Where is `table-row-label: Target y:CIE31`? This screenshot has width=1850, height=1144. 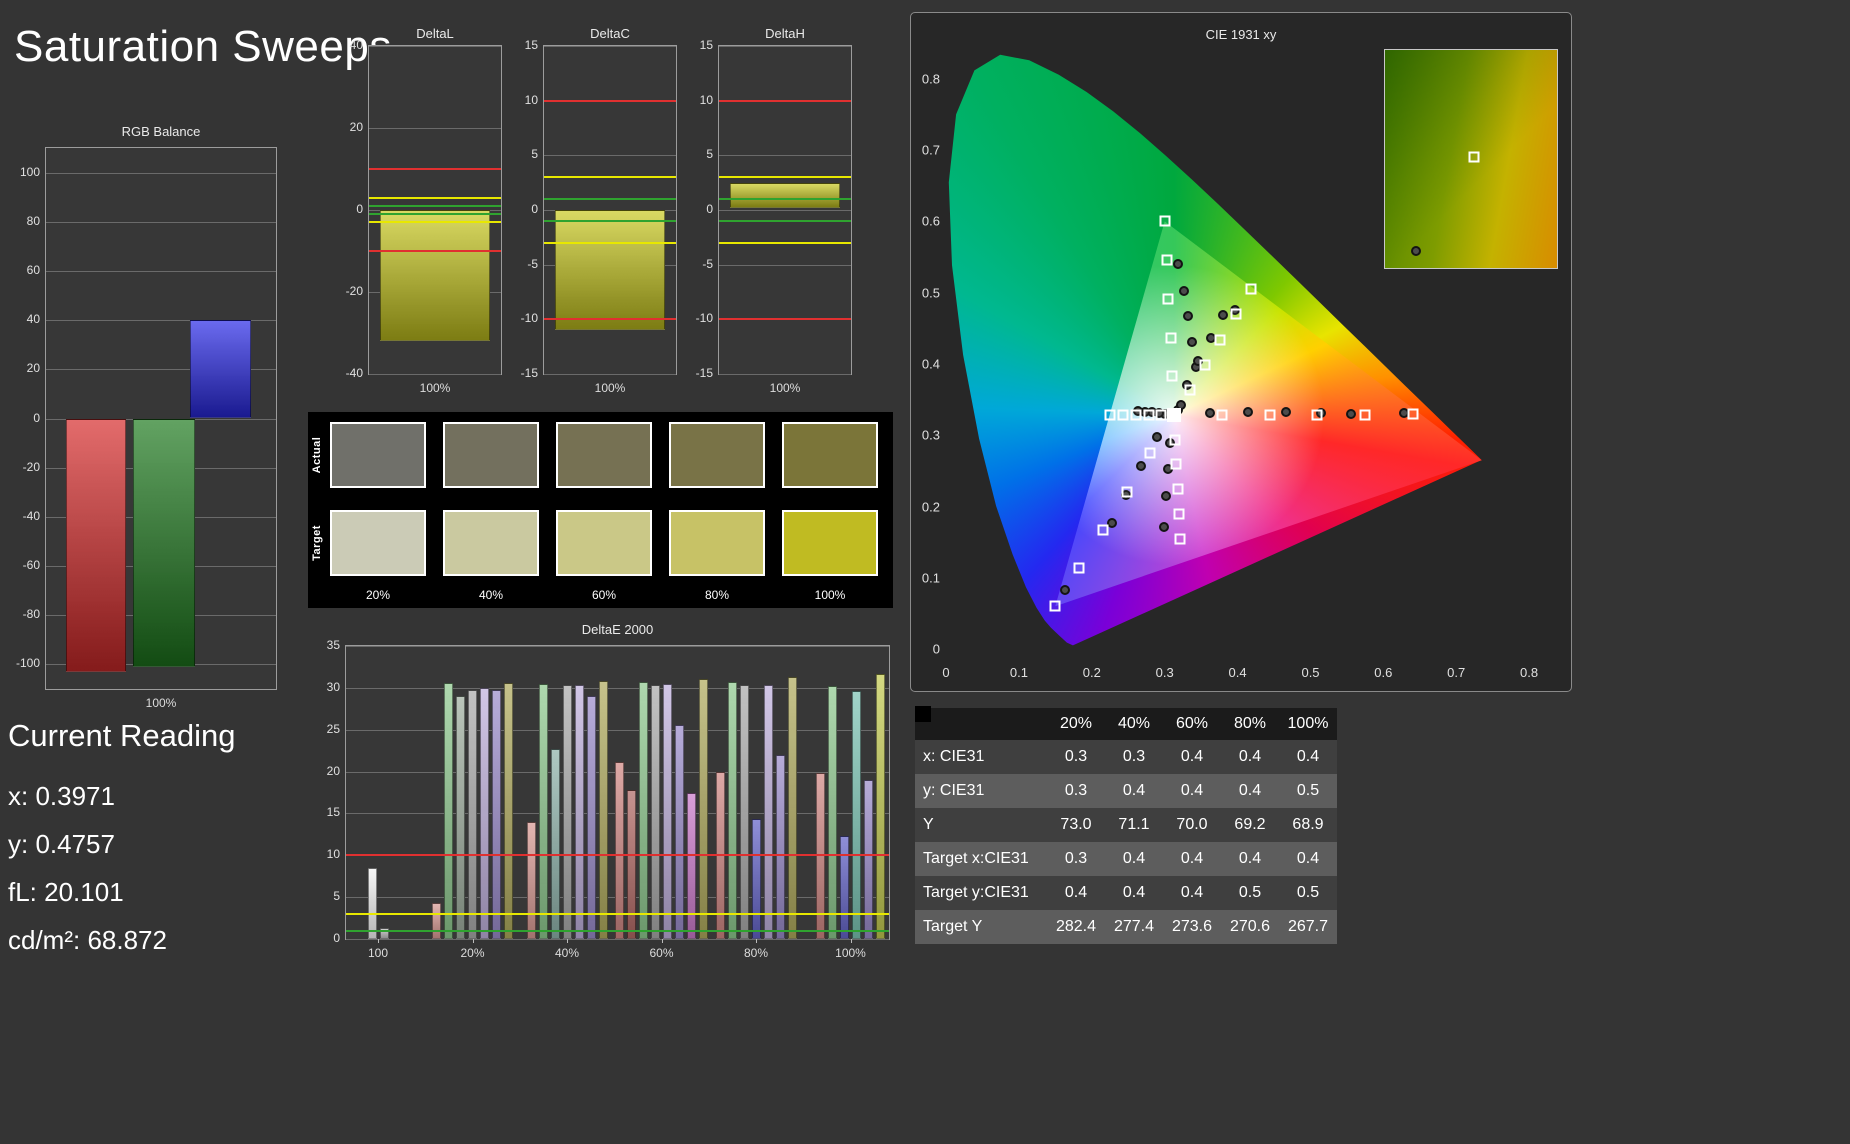 table-row-label: Target y:CIE31 is located at coordinates (981, 893).